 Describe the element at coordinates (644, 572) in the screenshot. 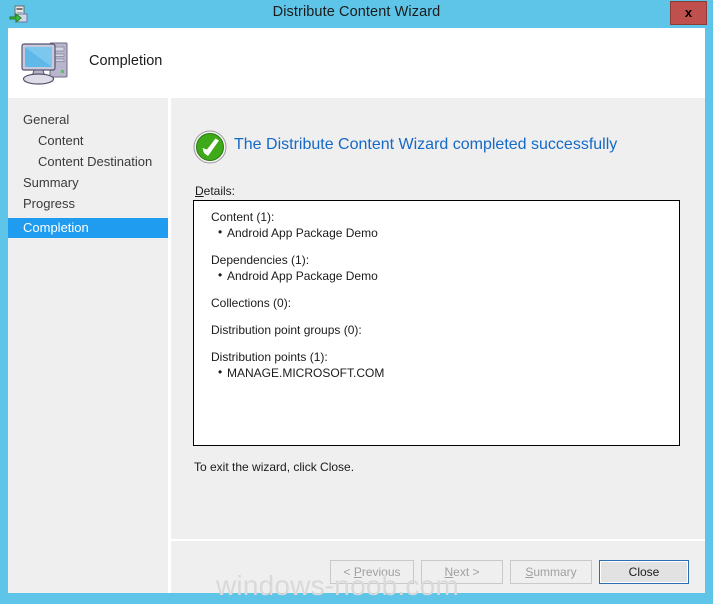

I see `close-button: Close` at that location.